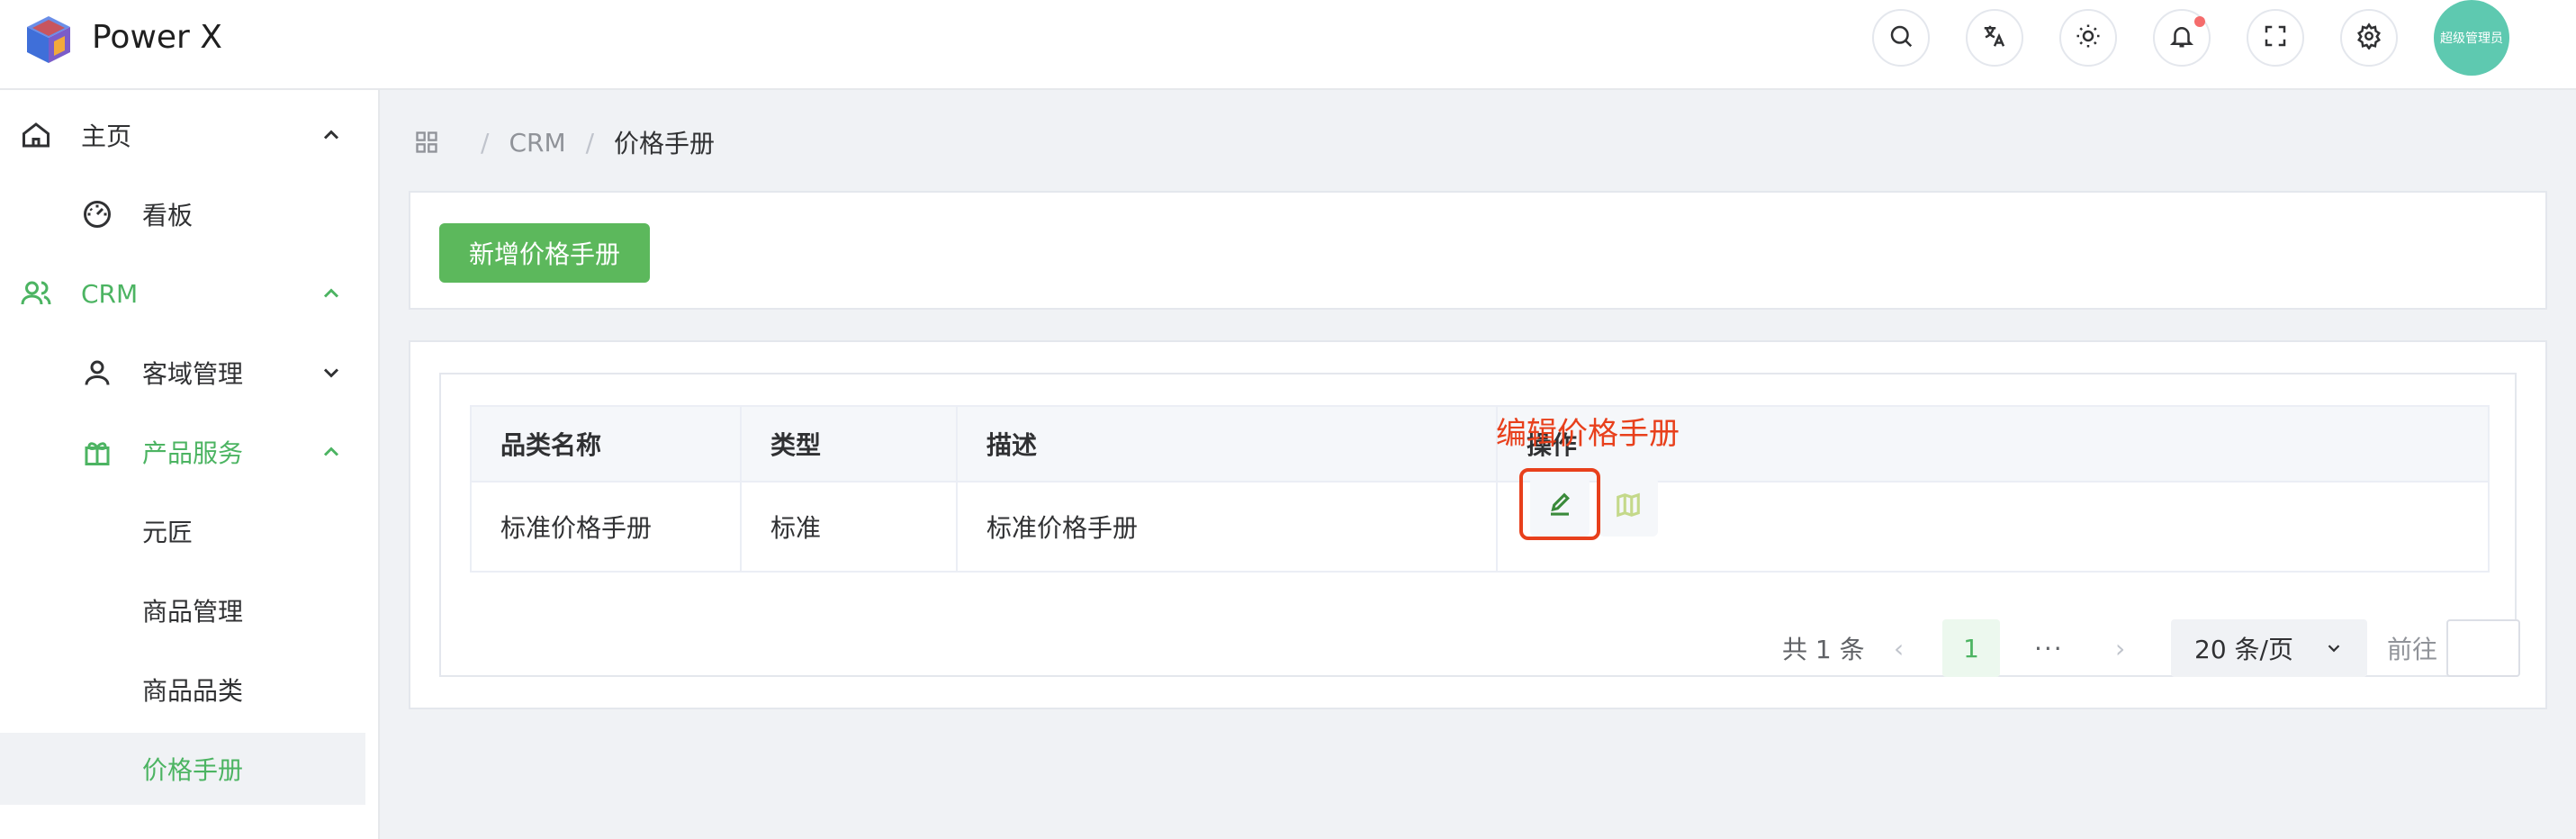 The width and height of the screenshot is (2576, 839). I want to click on theme-icon, so click(2088, 38).